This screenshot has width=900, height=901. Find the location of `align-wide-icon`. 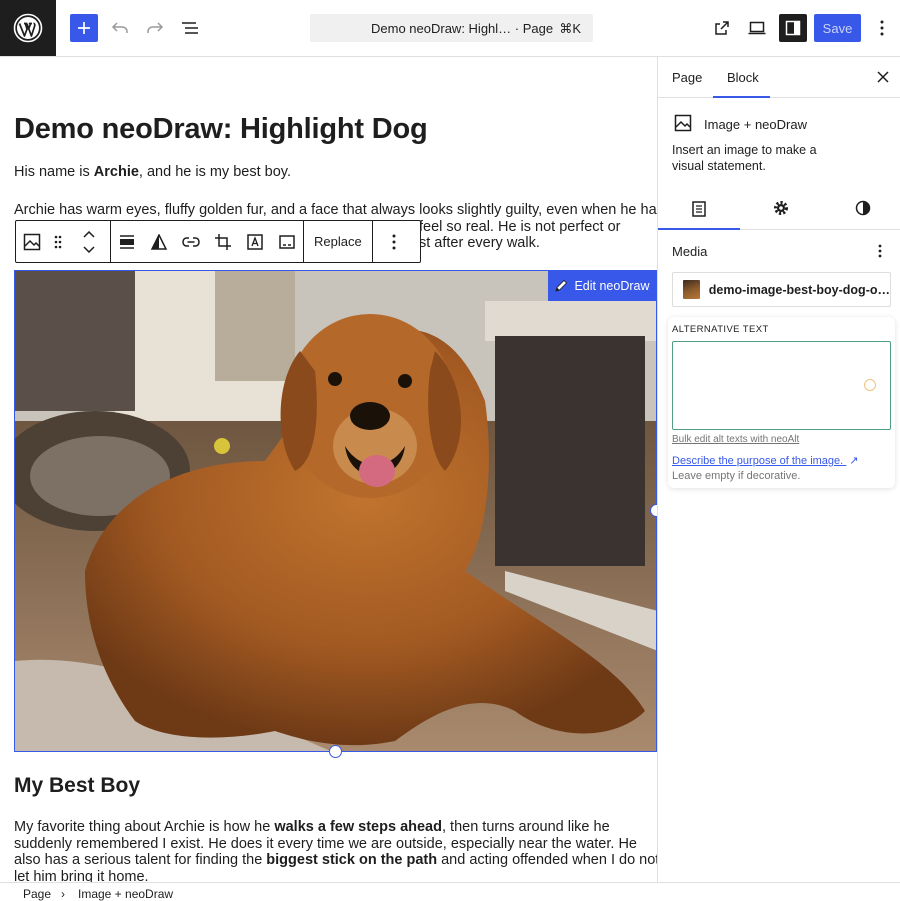

align-wide-icon is located at coordinates (127, 241).